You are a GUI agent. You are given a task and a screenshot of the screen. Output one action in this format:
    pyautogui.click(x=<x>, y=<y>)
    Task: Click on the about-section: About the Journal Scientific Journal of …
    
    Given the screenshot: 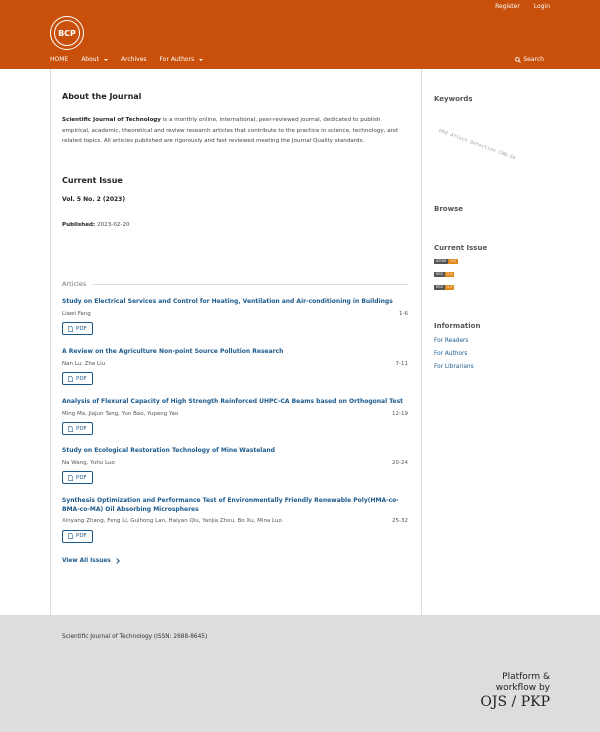 What is the action you would take?
    pyautogui.click(x=234, y=119)
    